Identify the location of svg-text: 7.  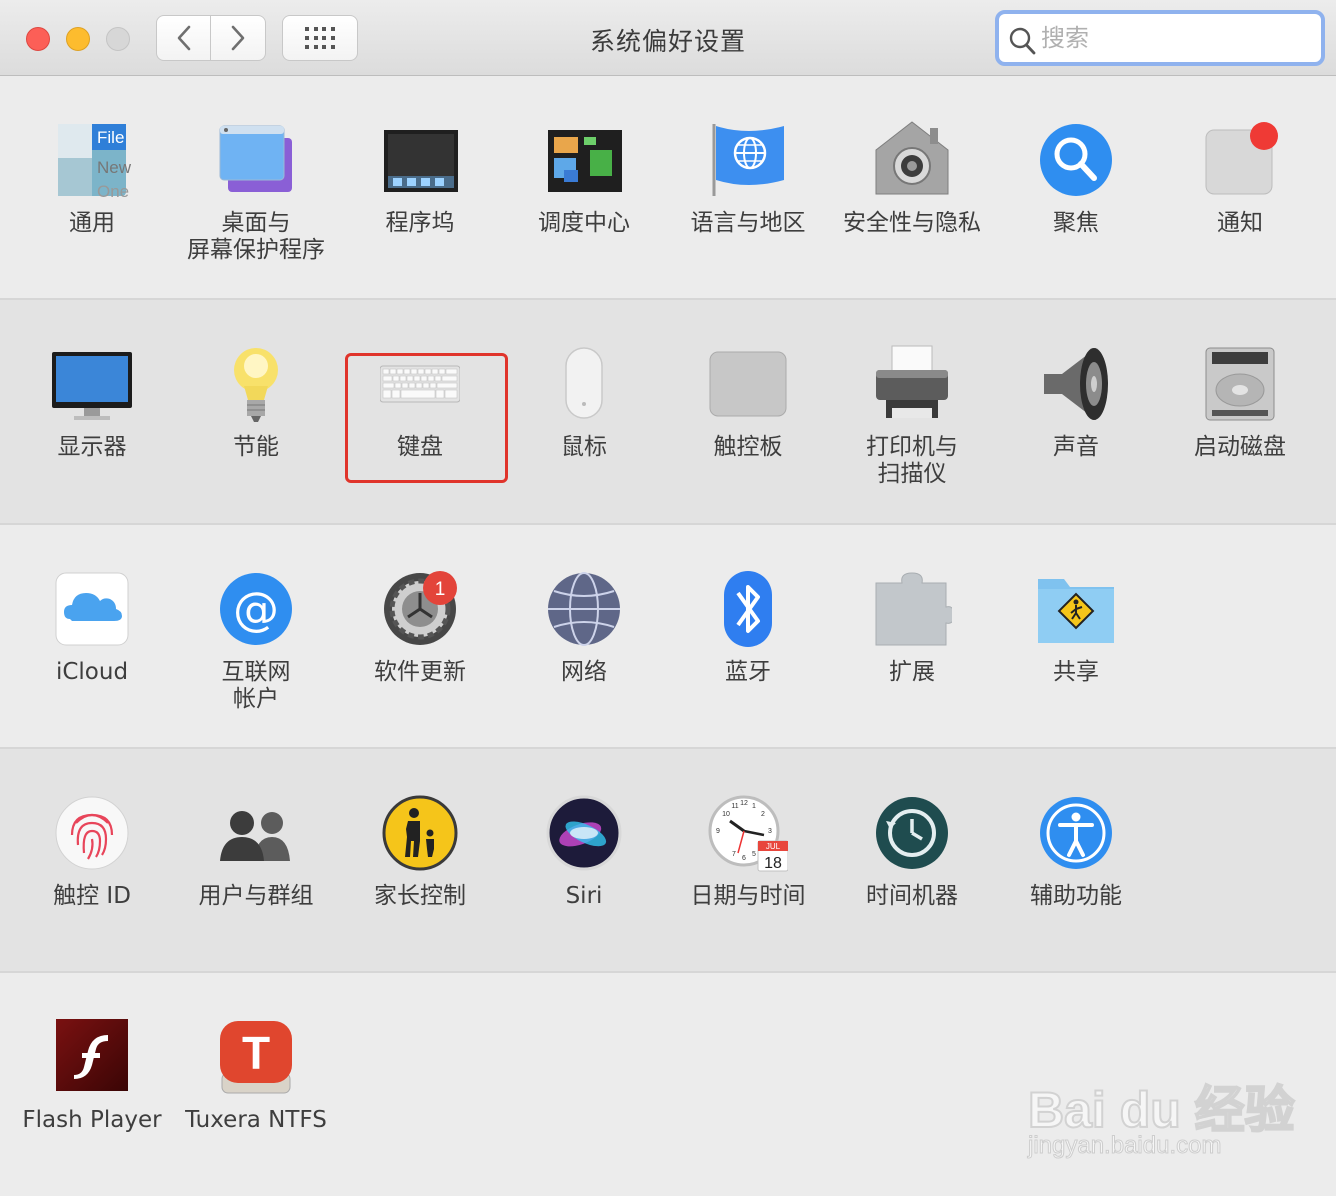
(734, 854).